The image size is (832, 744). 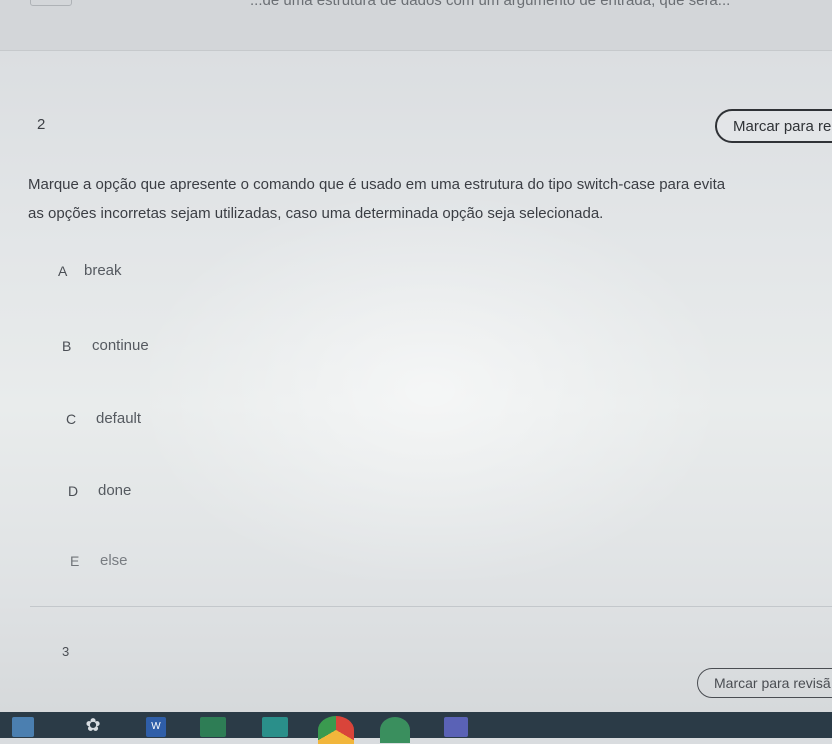 I want to click on option-d: D done, so click(x=99, y=490).